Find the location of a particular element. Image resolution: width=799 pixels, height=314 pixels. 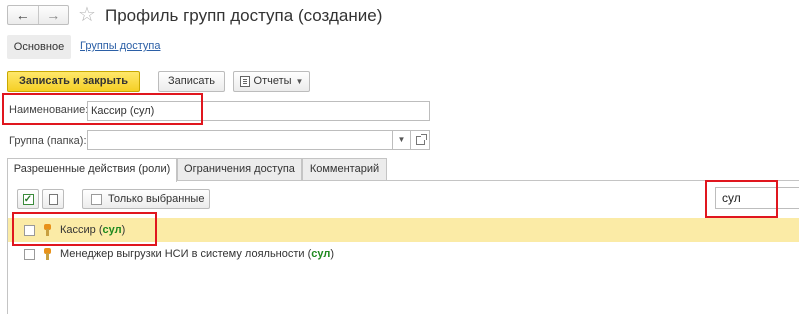

copy-button is located at coordinates (53, 199).